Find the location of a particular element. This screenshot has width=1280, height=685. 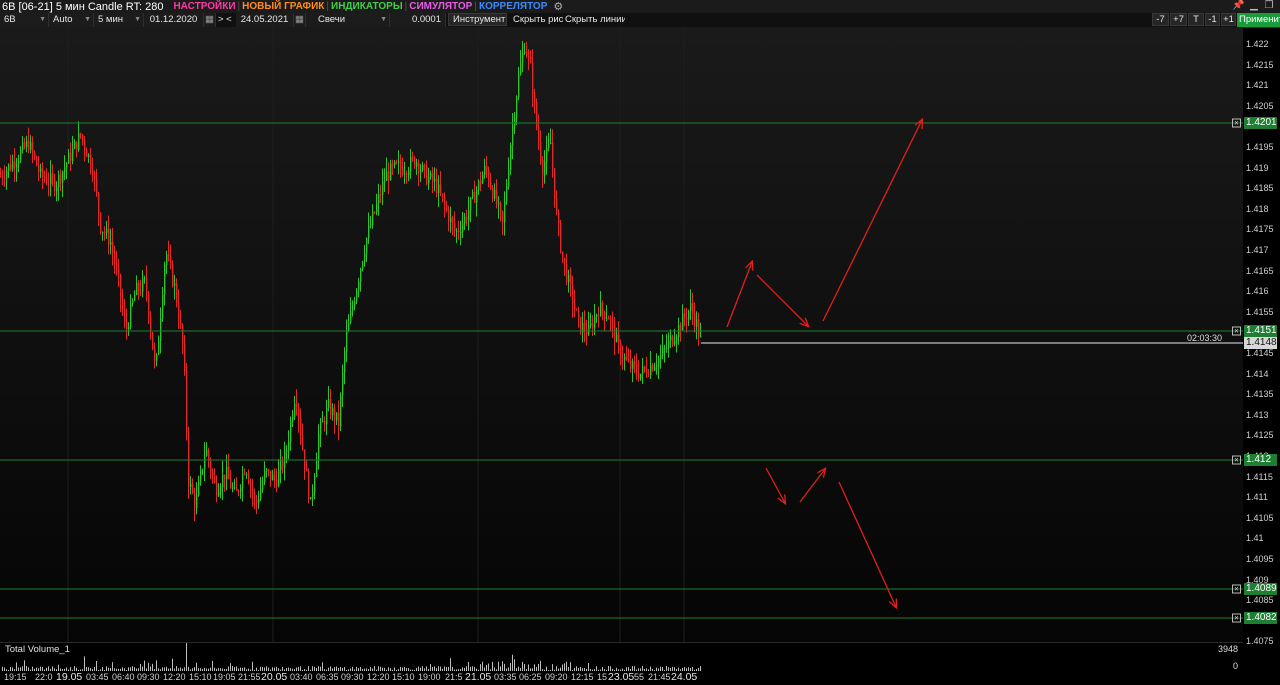

plus-1-button: +1 is located at coordinates (1228, 19).